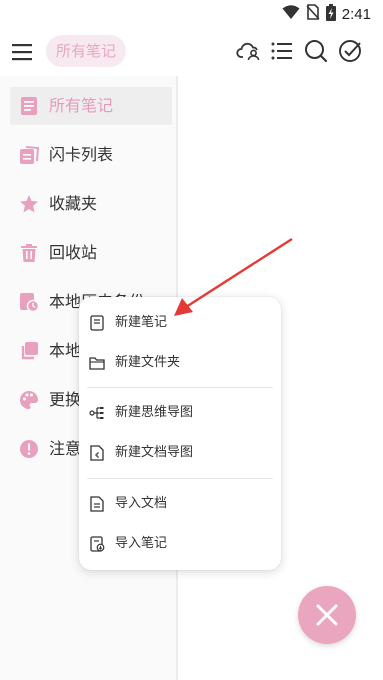 Image resolution: width=383 pixels, height=680 pixels. I want to click on sidebar-item-label: 闪卡列表, so click(81, 154).